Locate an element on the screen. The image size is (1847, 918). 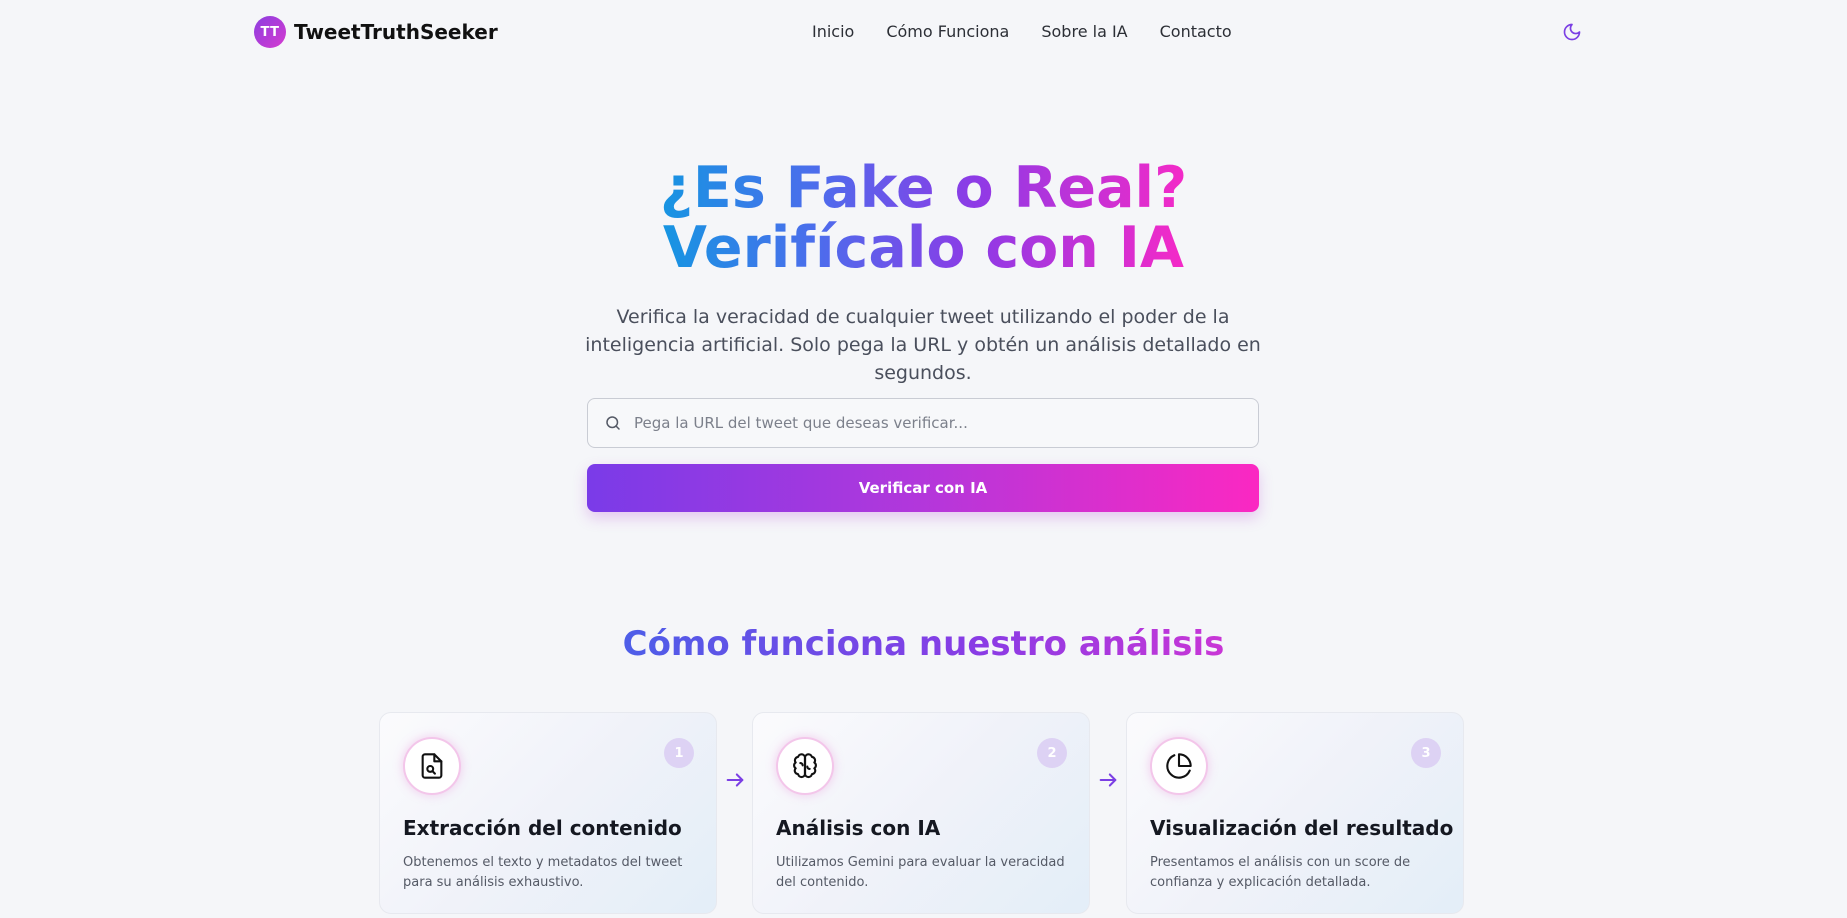
verify-with-ai-button: Verificar con IA is located at coordinates (923, 488).